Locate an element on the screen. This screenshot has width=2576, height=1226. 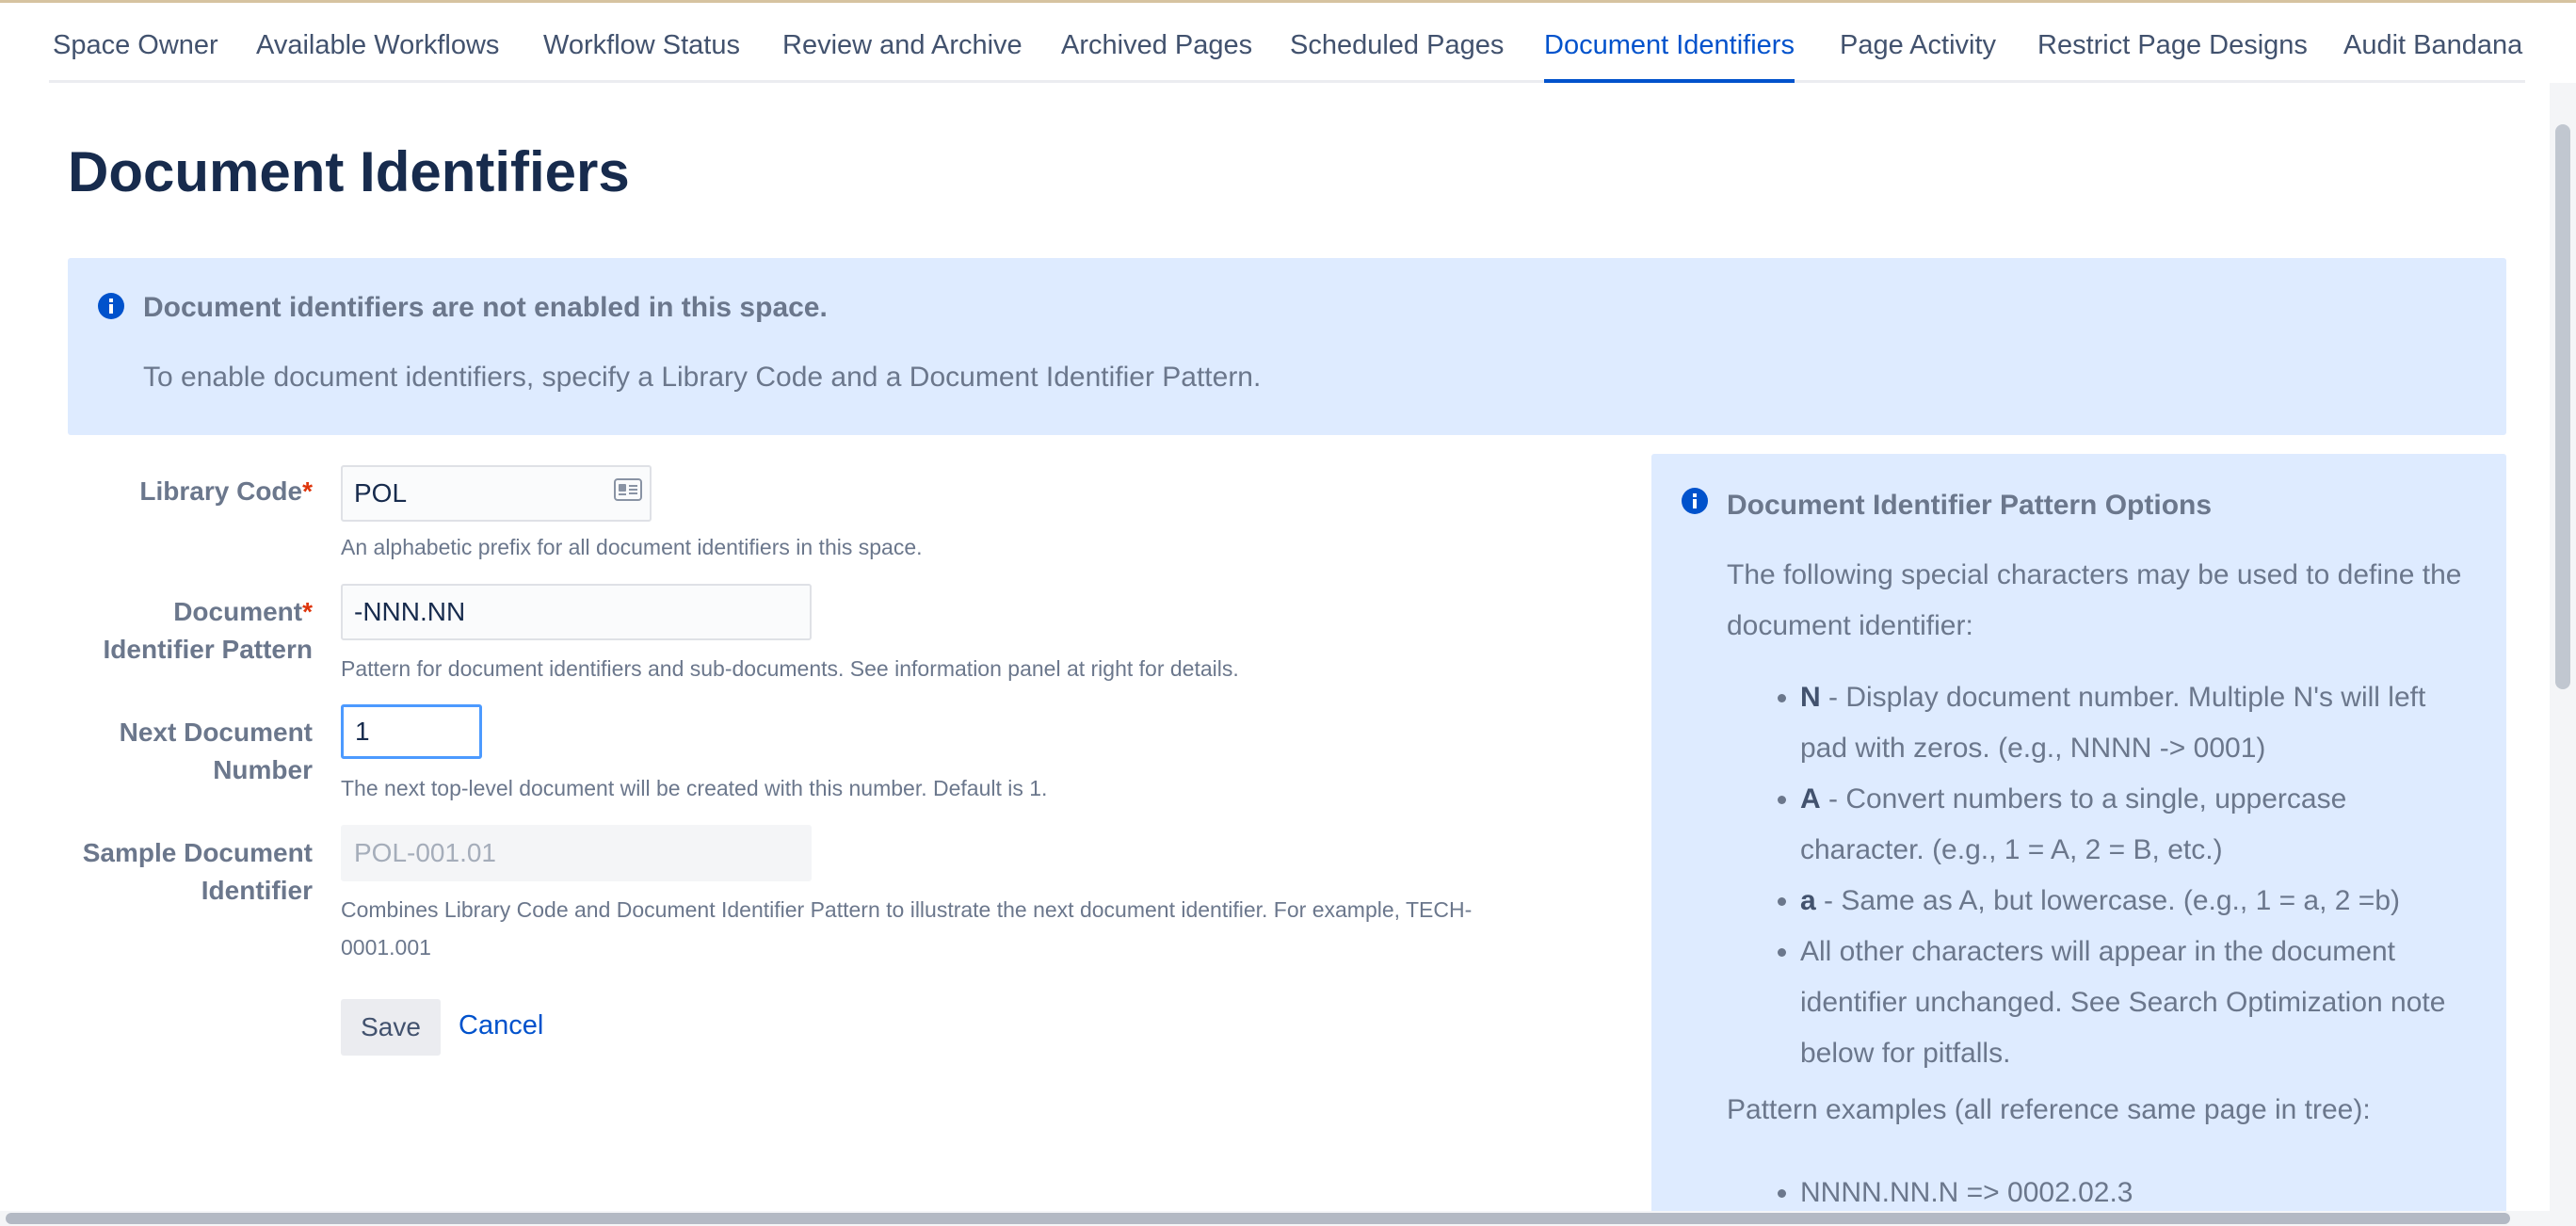
horizontal-scrollbar is located at coordinates (1288, 1218).